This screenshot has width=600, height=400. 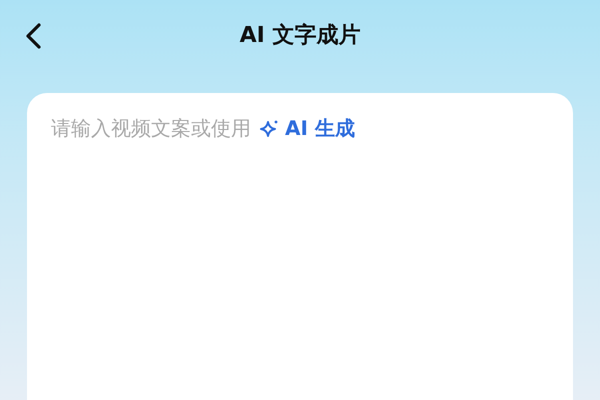 I want to click on placeholder-text: 请输入视频文案或使用, so click(x=151, y=128).